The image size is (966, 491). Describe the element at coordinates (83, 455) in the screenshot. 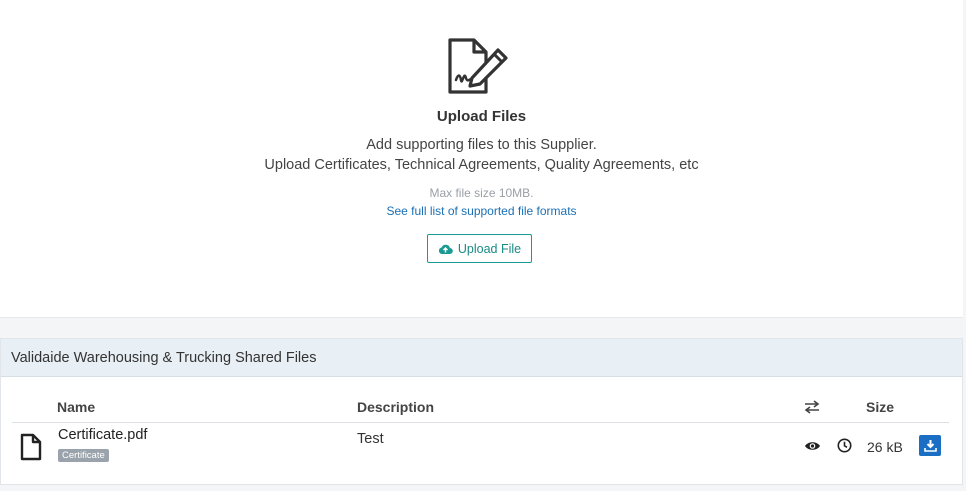

I see `file-type-badge: Certificate` at that location.